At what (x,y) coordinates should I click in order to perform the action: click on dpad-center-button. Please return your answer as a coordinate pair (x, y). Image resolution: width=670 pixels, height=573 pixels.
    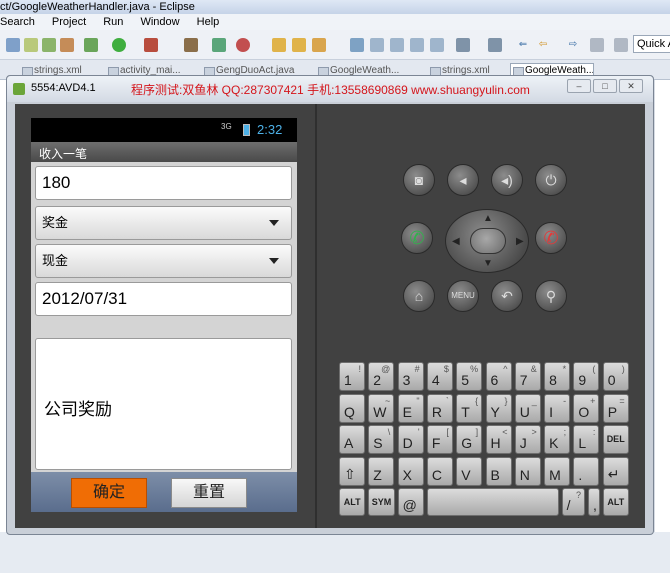
    Looking at the image, I should click on (488, 241).